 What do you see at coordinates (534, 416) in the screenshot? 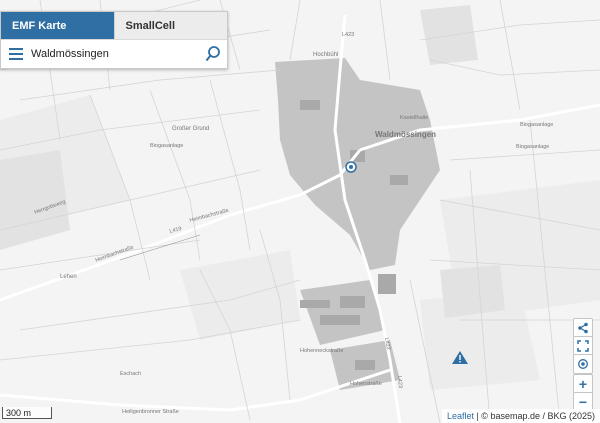
I see `attribution-text: | © basemap.de / BKG (2025)` at bounding box center [534, 416].